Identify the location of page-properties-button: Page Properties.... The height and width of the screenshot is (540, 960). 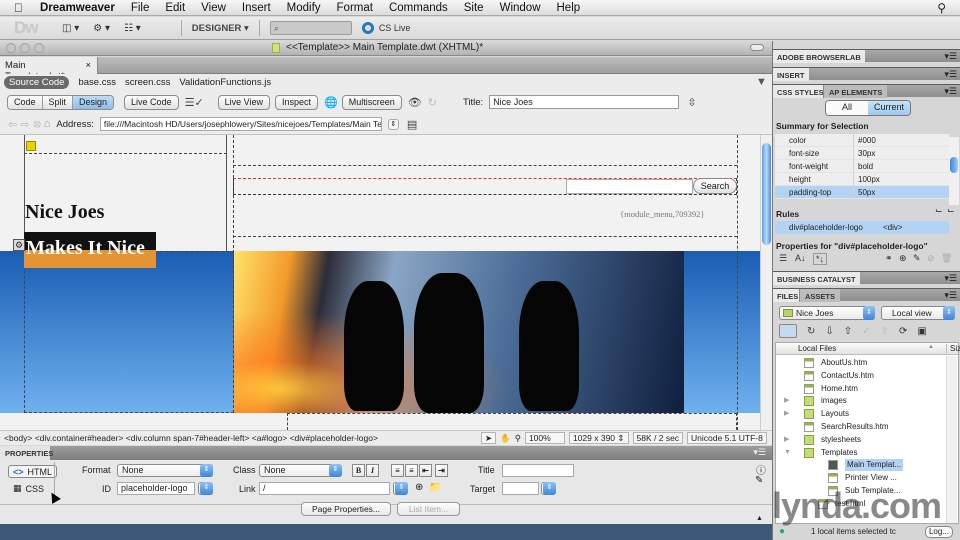
(346, 509).